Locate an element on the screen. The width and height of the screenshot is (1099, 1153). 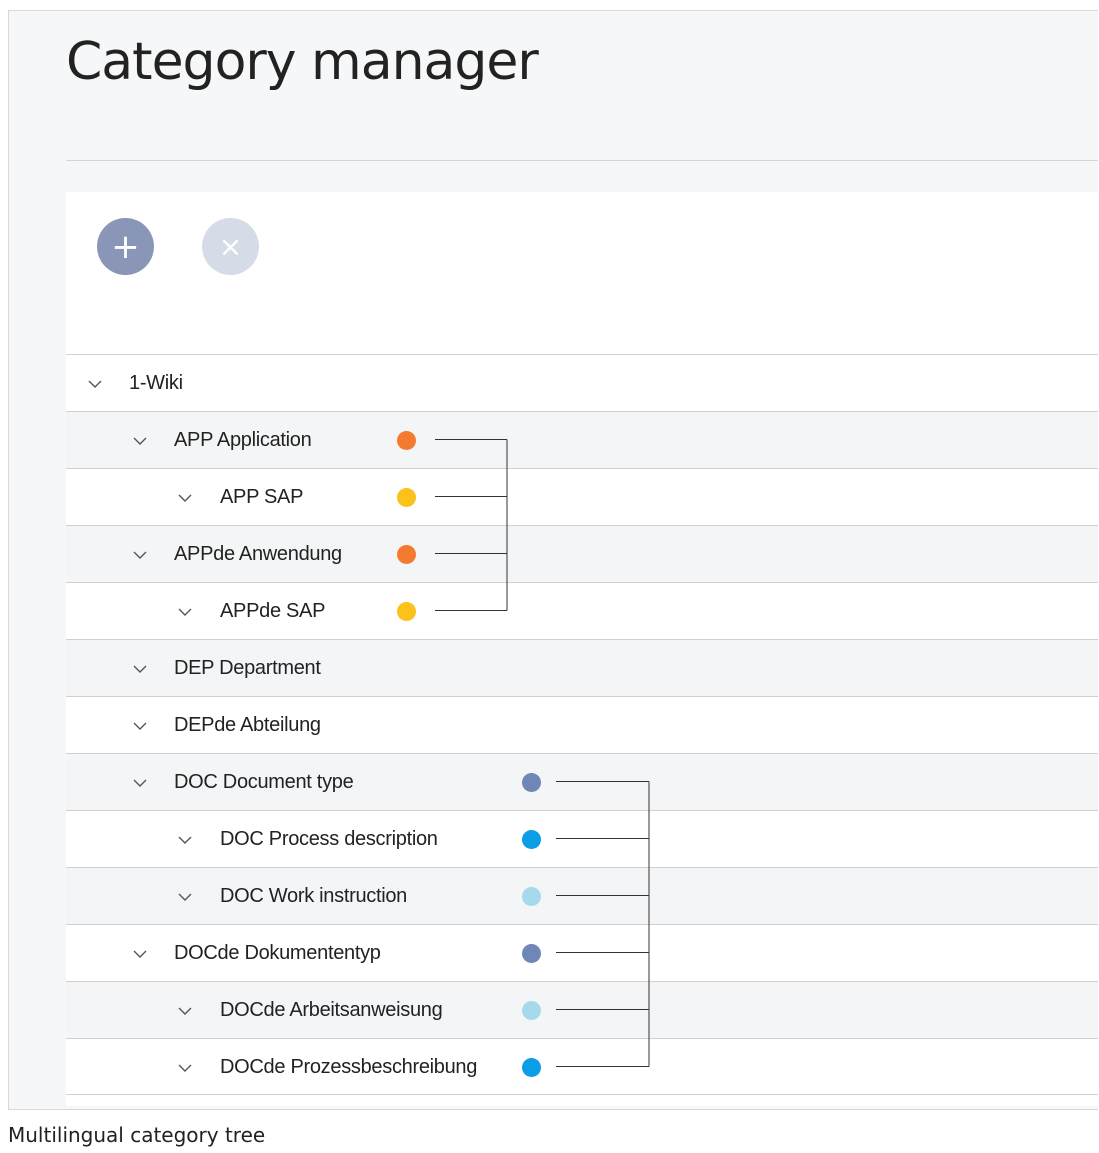
tree-row: DEPde Abteilung is located at coordinates (582, 724).